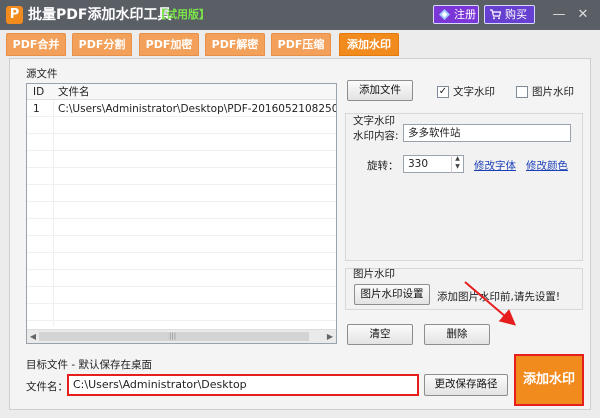 The height and width of the screenshot is (418, 600). Describe the element at coordinates (33, 336) in the screenshot. I see `scroll-left-icon: ◀` at that location.